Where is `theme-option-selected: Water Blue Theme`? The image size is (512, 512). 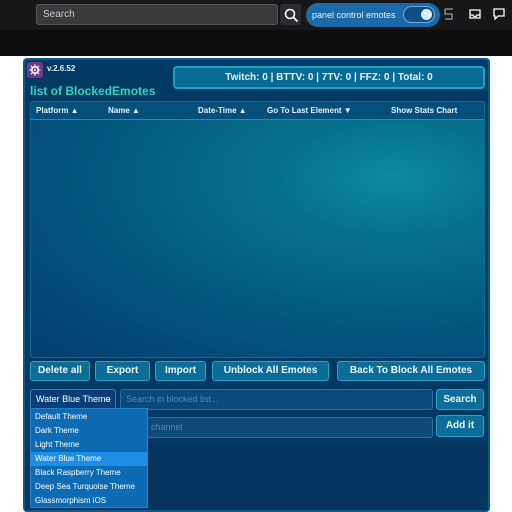 theme-option-selected: Water Blue Theme is located at coordinates (89, 459).